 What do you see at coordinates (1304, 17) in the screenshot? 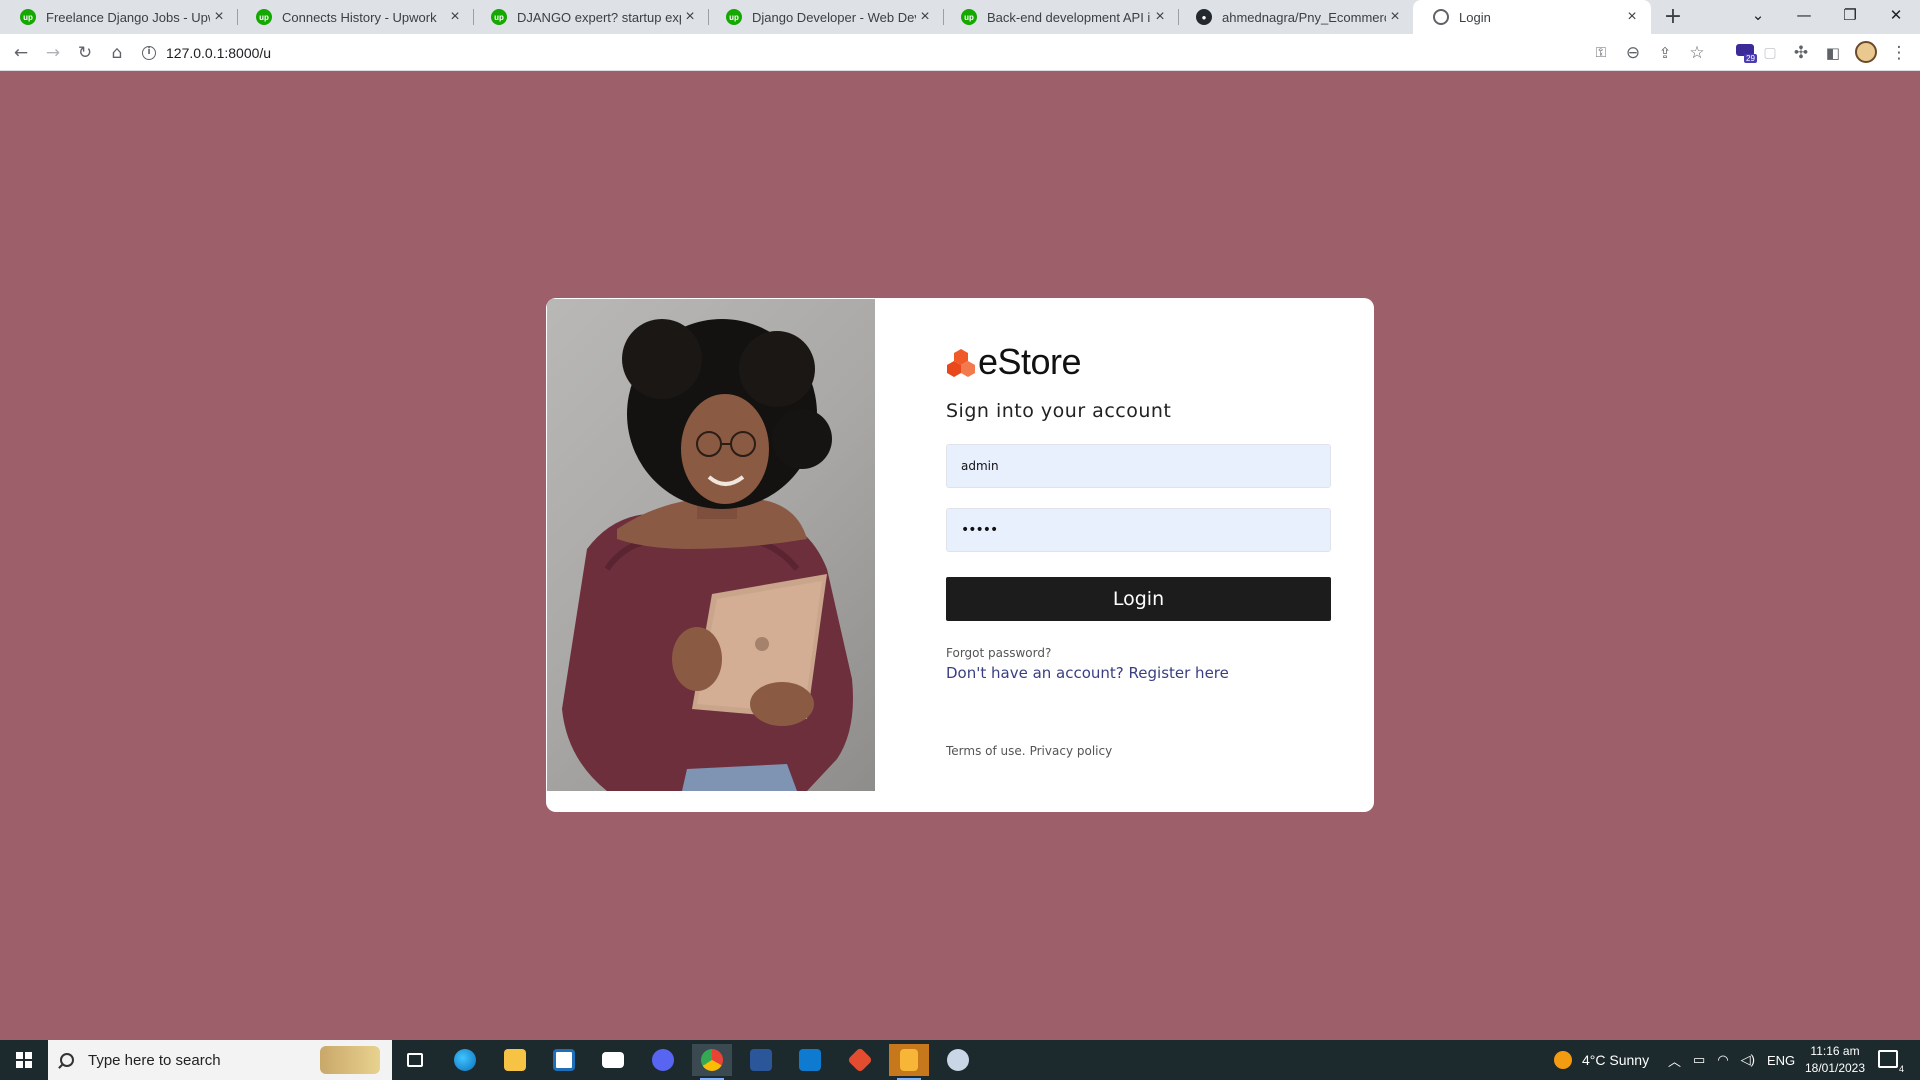
I see `tab-label: ahmednagra/Pny_Ecommerce_S` at bounding box center [1304, 17].